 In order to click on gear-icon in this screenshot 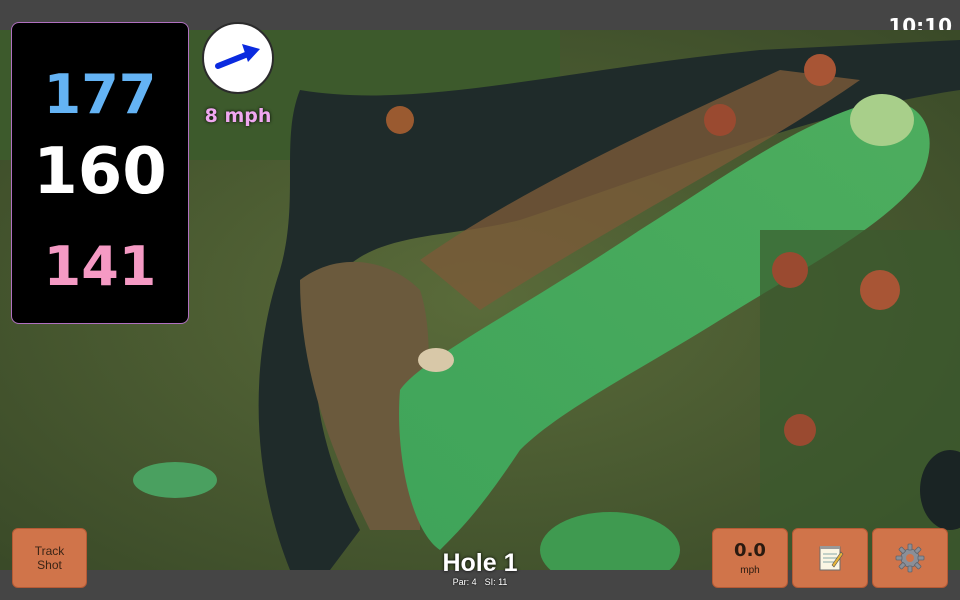, I will do `click(910, 558)`.